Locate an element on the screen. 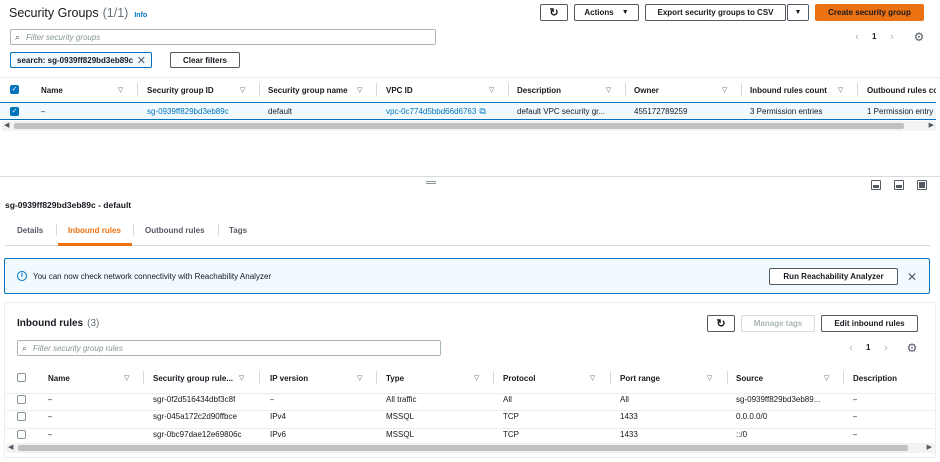  row-divider is located at coordinates (470, 410).